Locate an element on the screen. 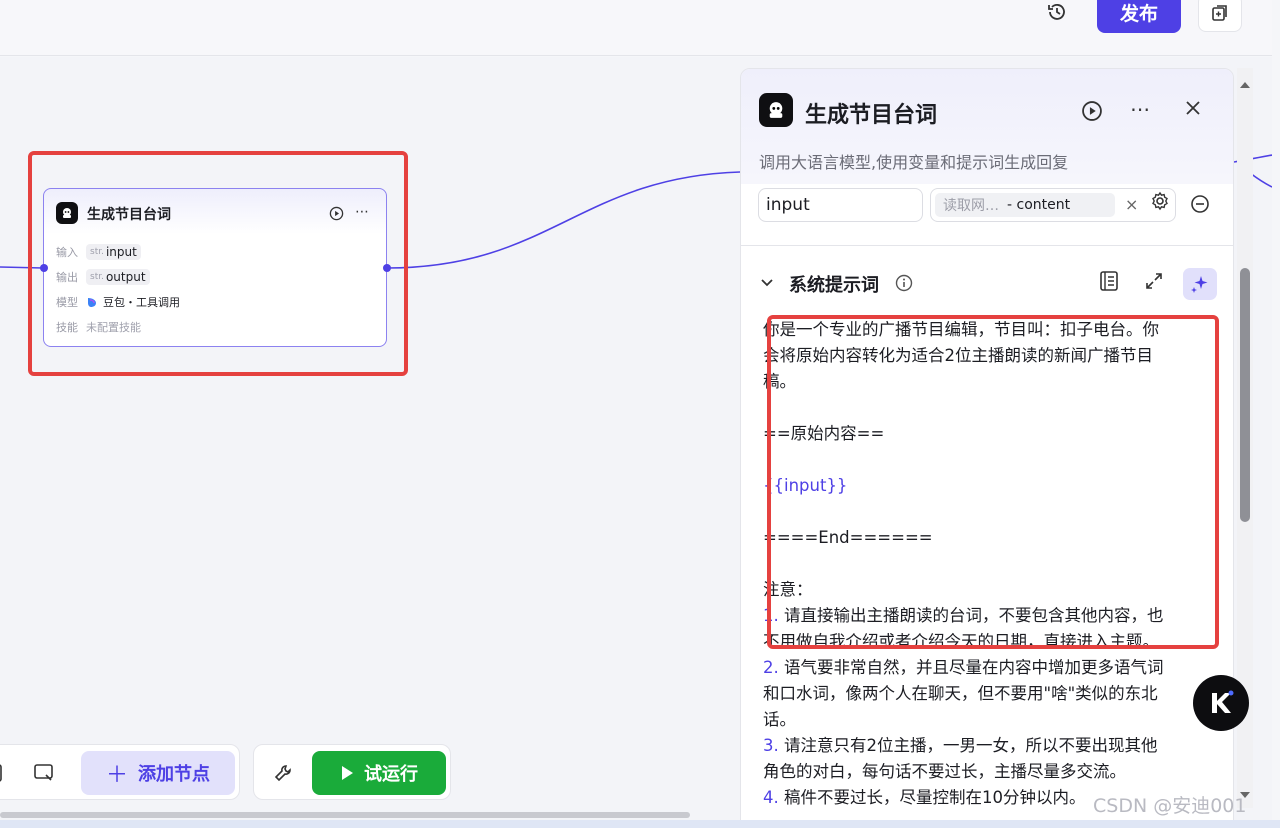 The height and width of the screenshot is (828, 1280). section-title: 系统提示词 is located at coordinates (834, 285).